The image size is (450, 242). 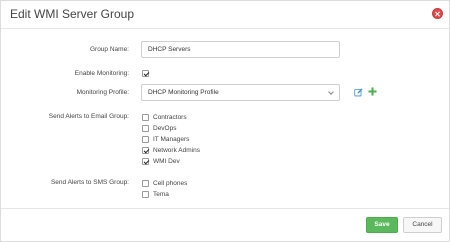 I want to click on cancel-button: Cancel, so click(x=422, y=225).